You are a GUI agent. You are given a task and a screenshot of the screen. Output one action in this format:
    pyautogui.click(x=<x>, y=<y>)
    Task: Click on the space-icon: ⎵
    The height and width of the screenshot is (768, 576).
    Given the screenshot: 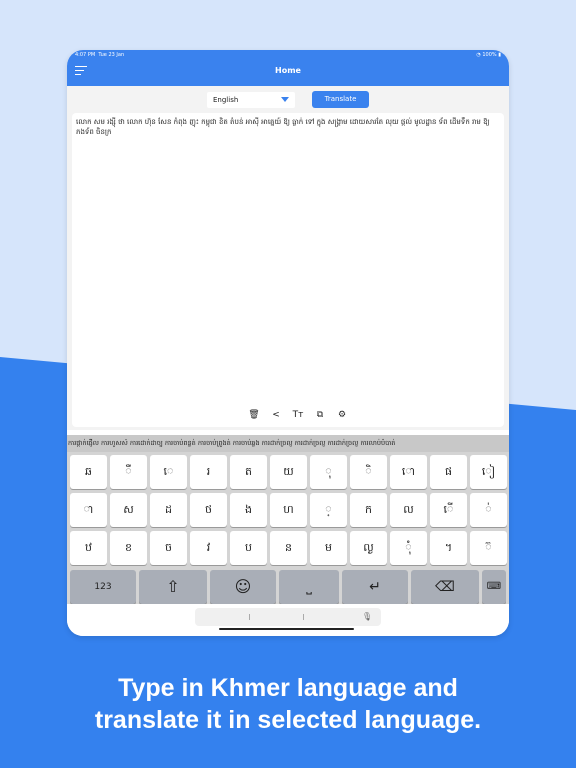 What is the action you would take?
    pyautogui.click(x=309, y=587)
    